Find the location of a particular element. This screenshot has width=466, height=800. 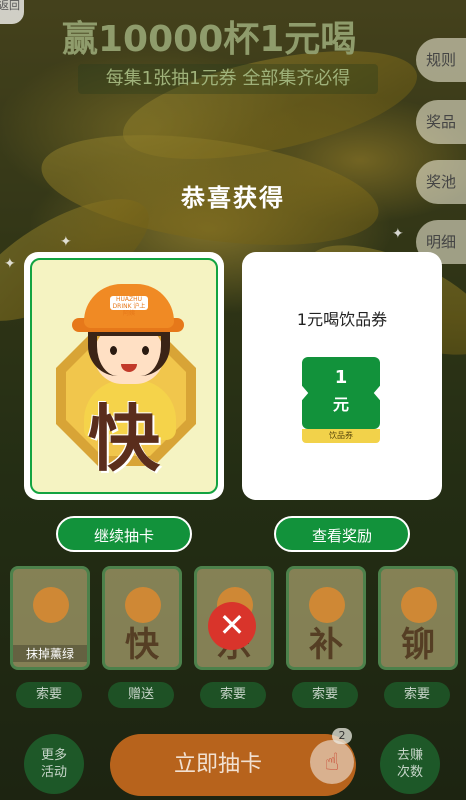

collected-card: HUAZHU DRINK 沪上阿姨 快 is located at coordinates (124, 376).